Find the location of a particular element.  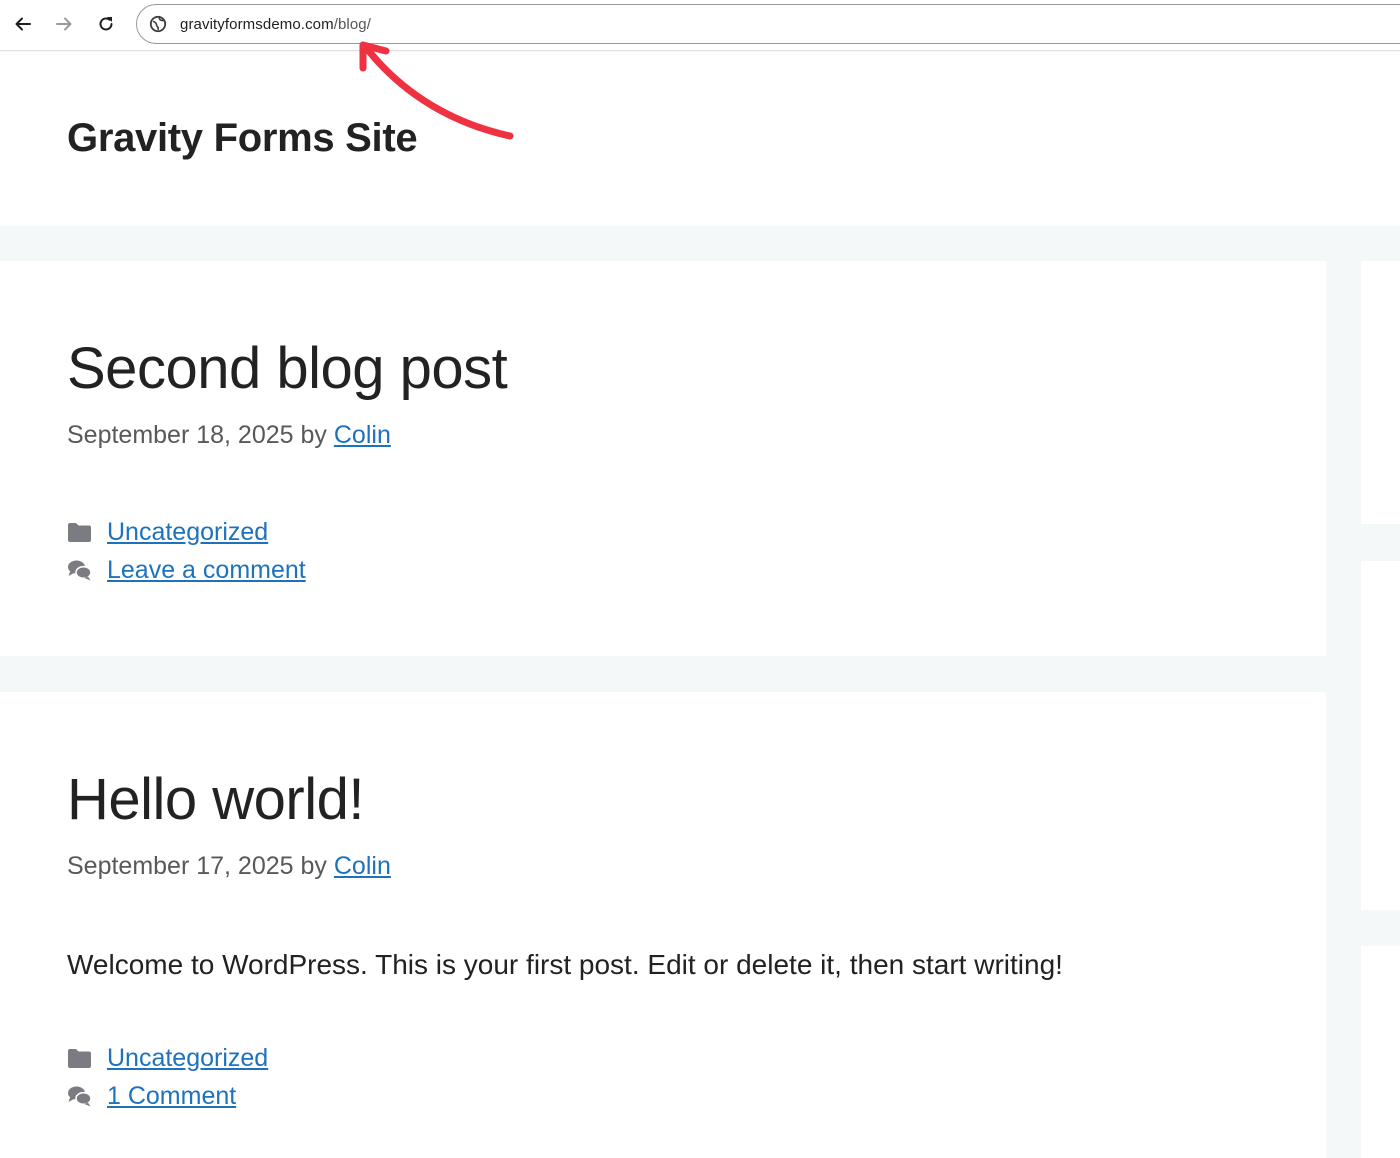

site-info-button is located at coordinates (158, 24).